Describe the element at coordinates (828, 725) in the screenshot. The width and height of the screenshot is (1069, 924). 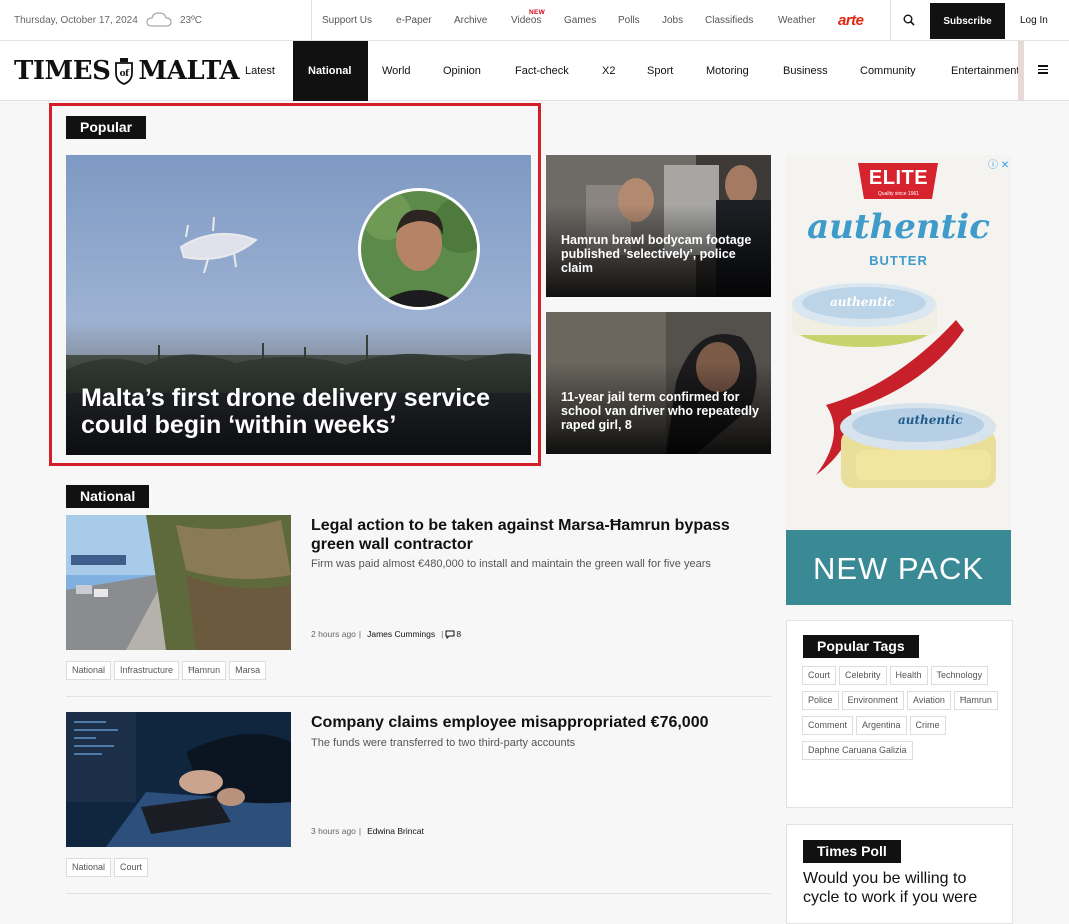
I see `tag-comment: Comment` at that location.